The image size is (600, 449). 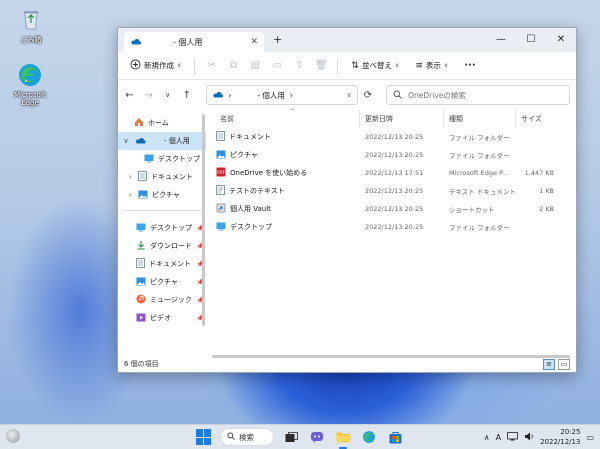 I want to click on maximize-button: ☐, so click(x=531, y=39).